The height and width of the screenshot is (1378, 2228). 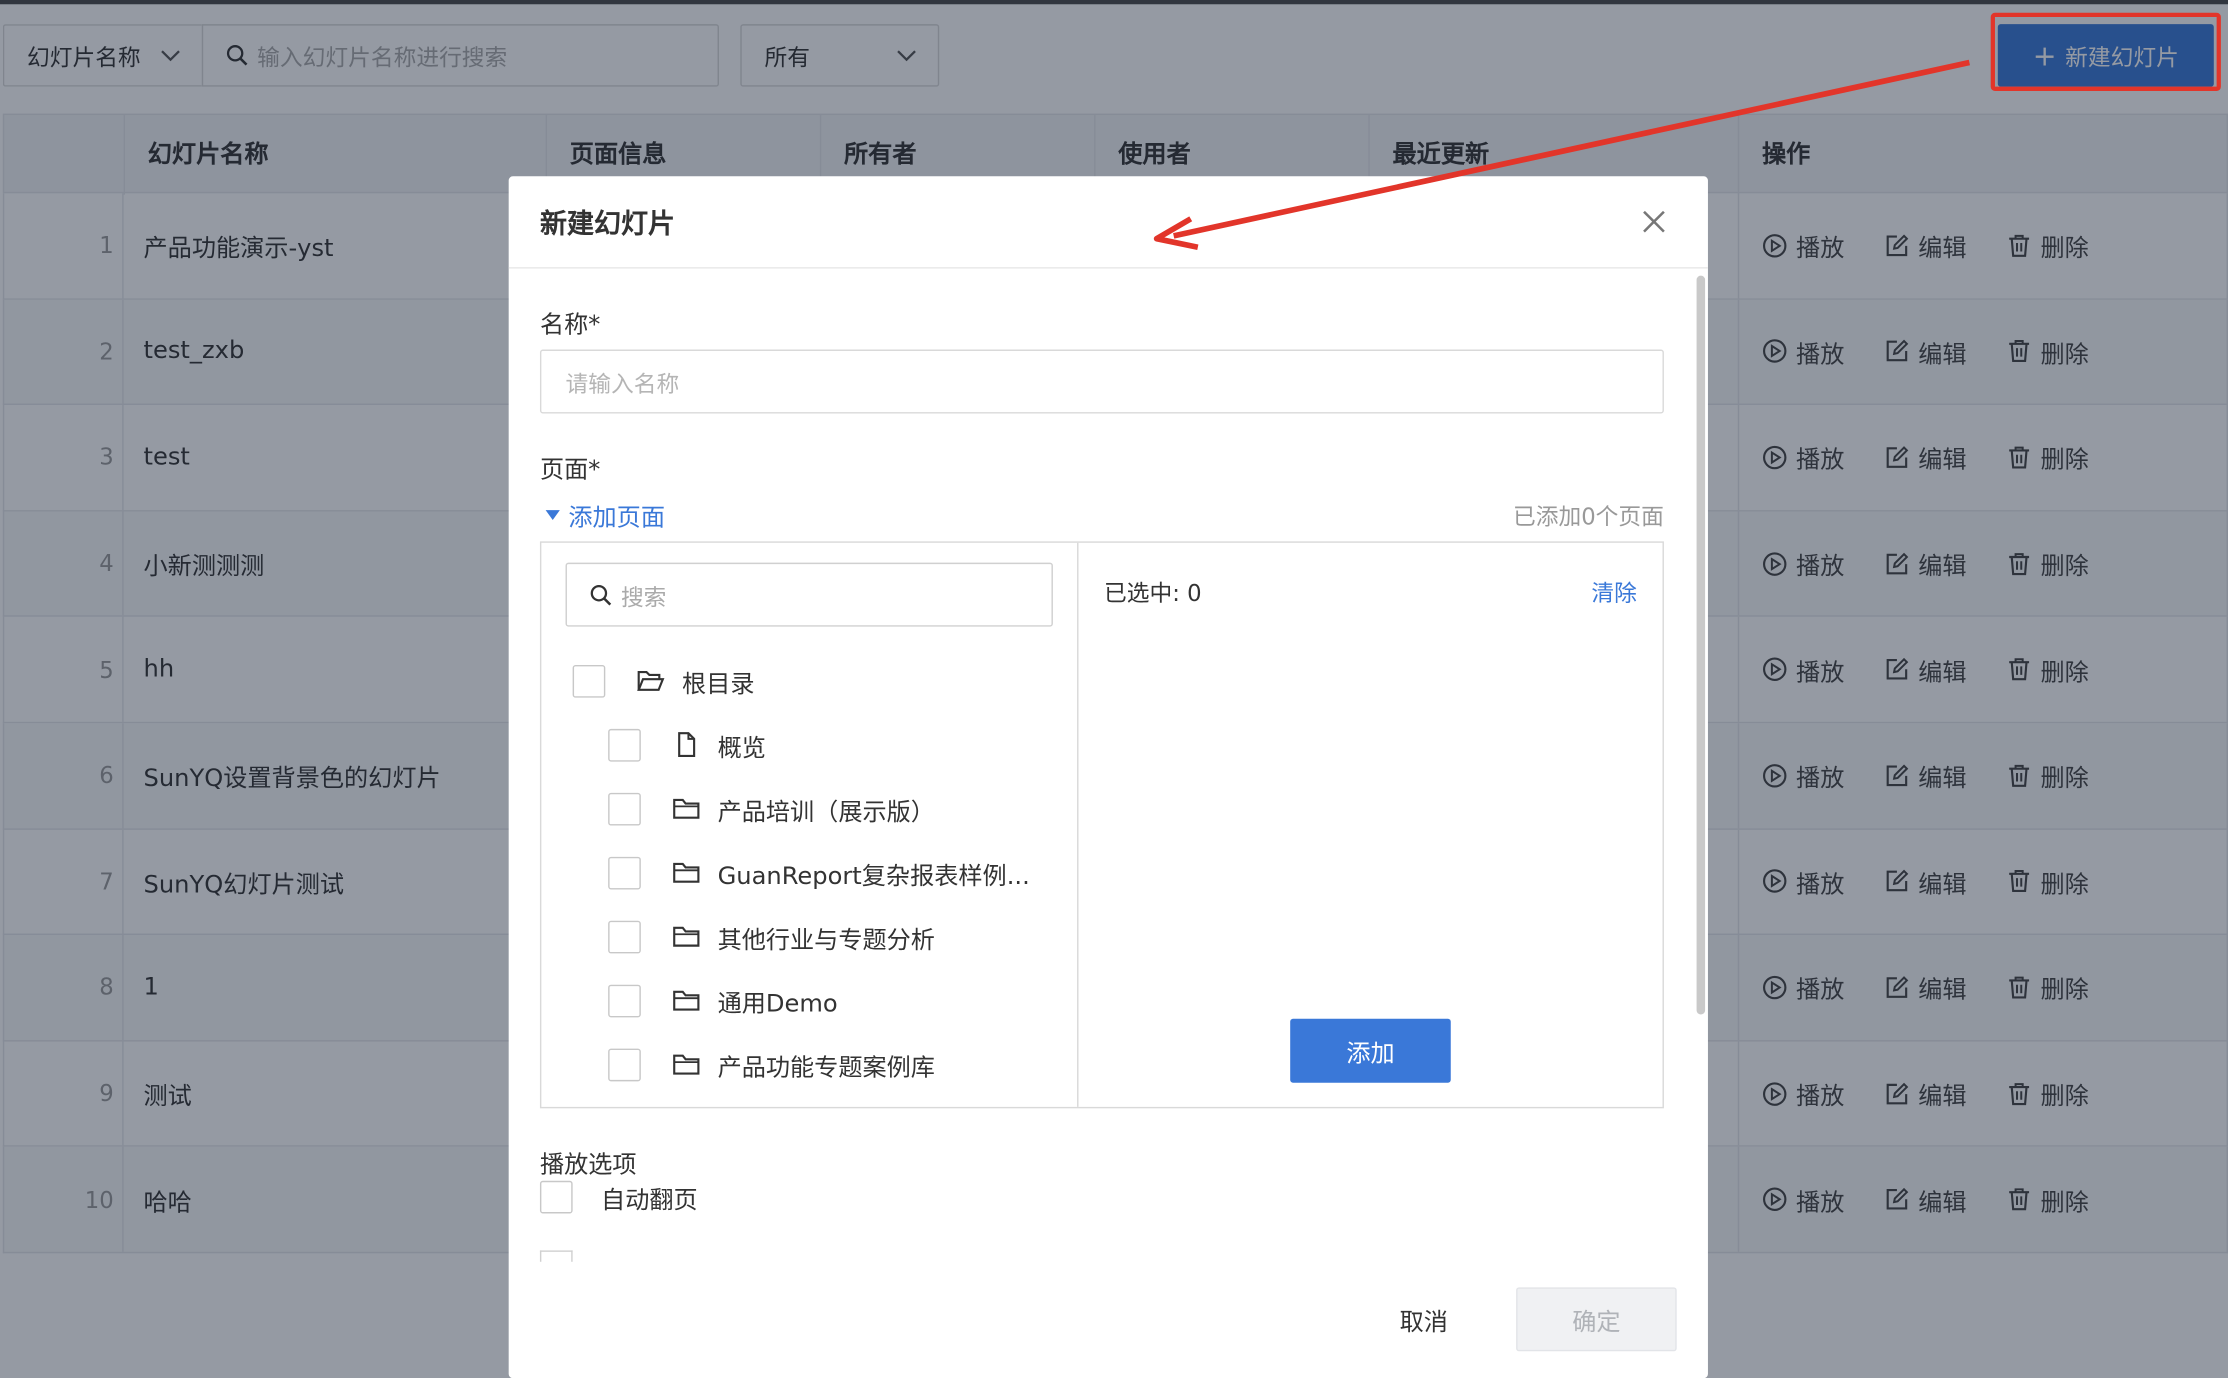 What do you see at coordinates (1596, 1319) in the screenshot?
I see `confirm-button: 确定` at bounding box center [1596, 1319].